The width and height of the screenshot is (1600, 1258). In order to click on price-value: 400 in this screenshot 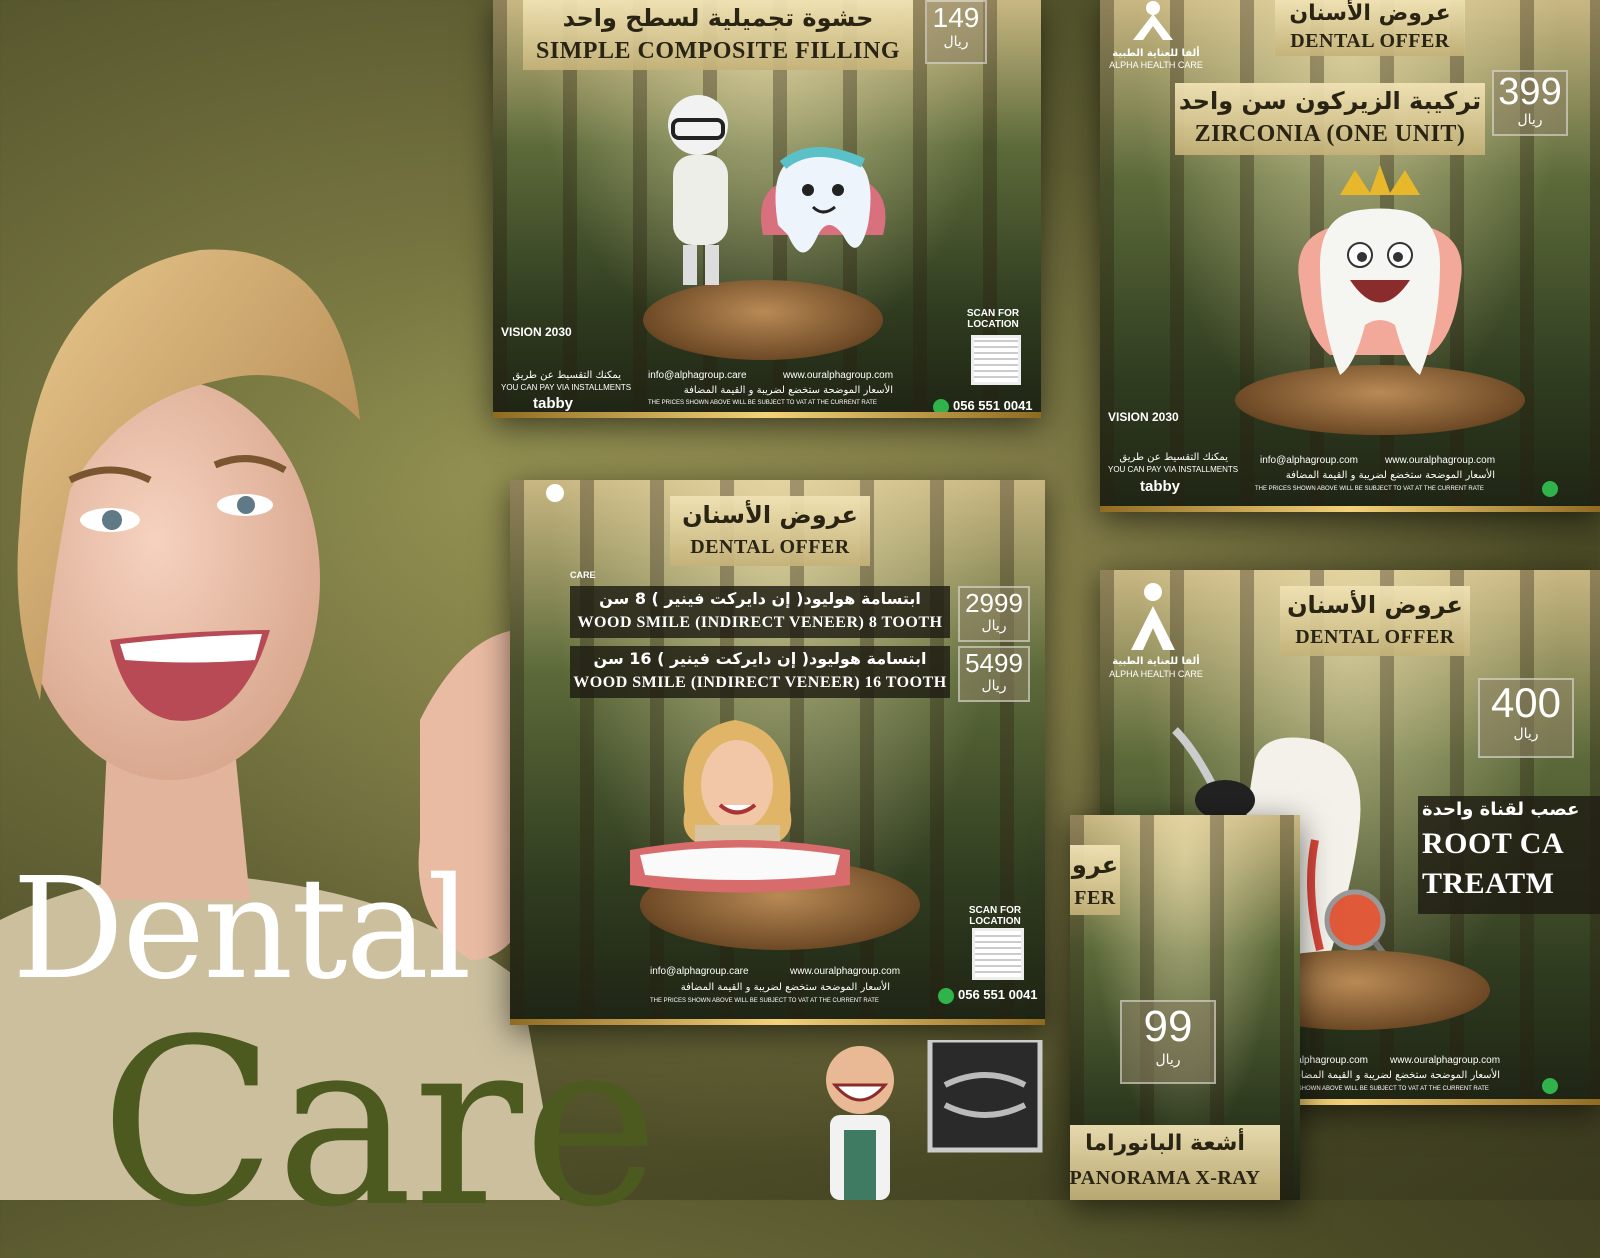, I will do `click(1526, 702)`.